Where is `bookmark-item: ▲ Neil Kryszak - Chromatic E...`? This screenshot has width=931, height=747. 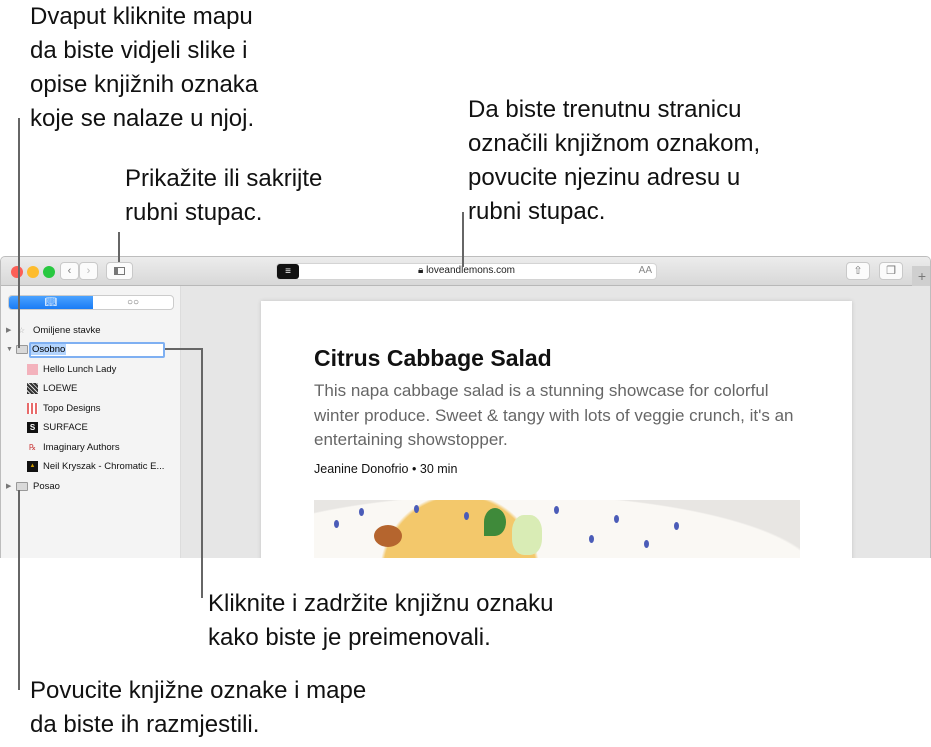
bookmark-item: ▲ Neil Kryszak - Chromatic E... is located at coordinates (91, 466).